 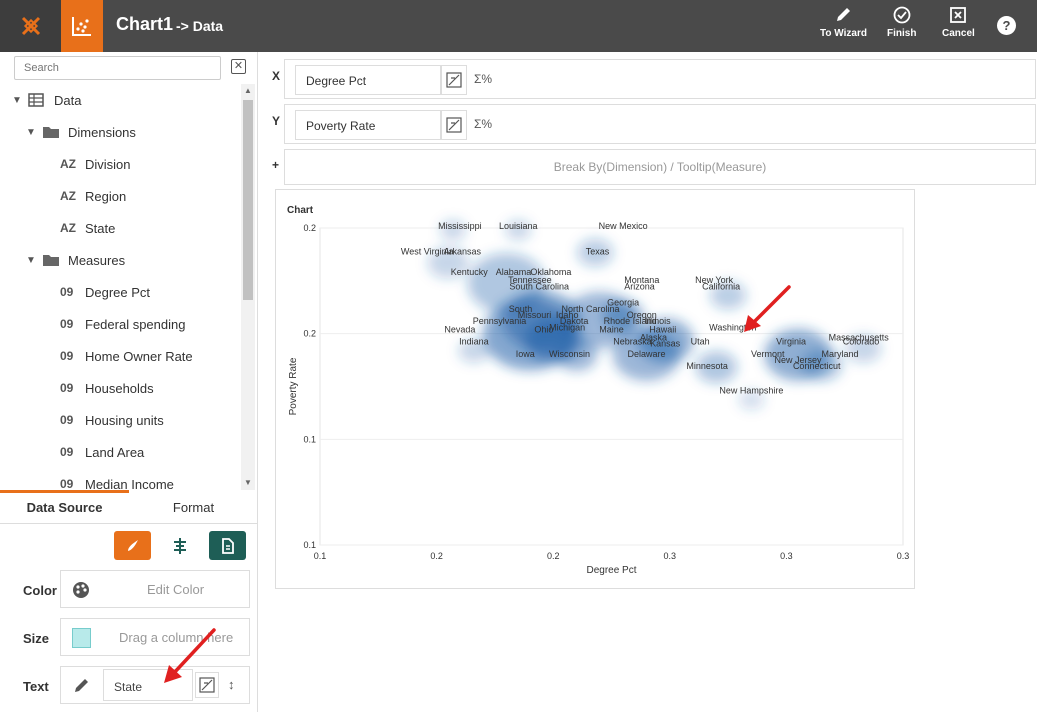 What do you see at coordinates (525, 354) in the screenshot?
I see `point-label: Iowa` at bounding box center [525, 354].